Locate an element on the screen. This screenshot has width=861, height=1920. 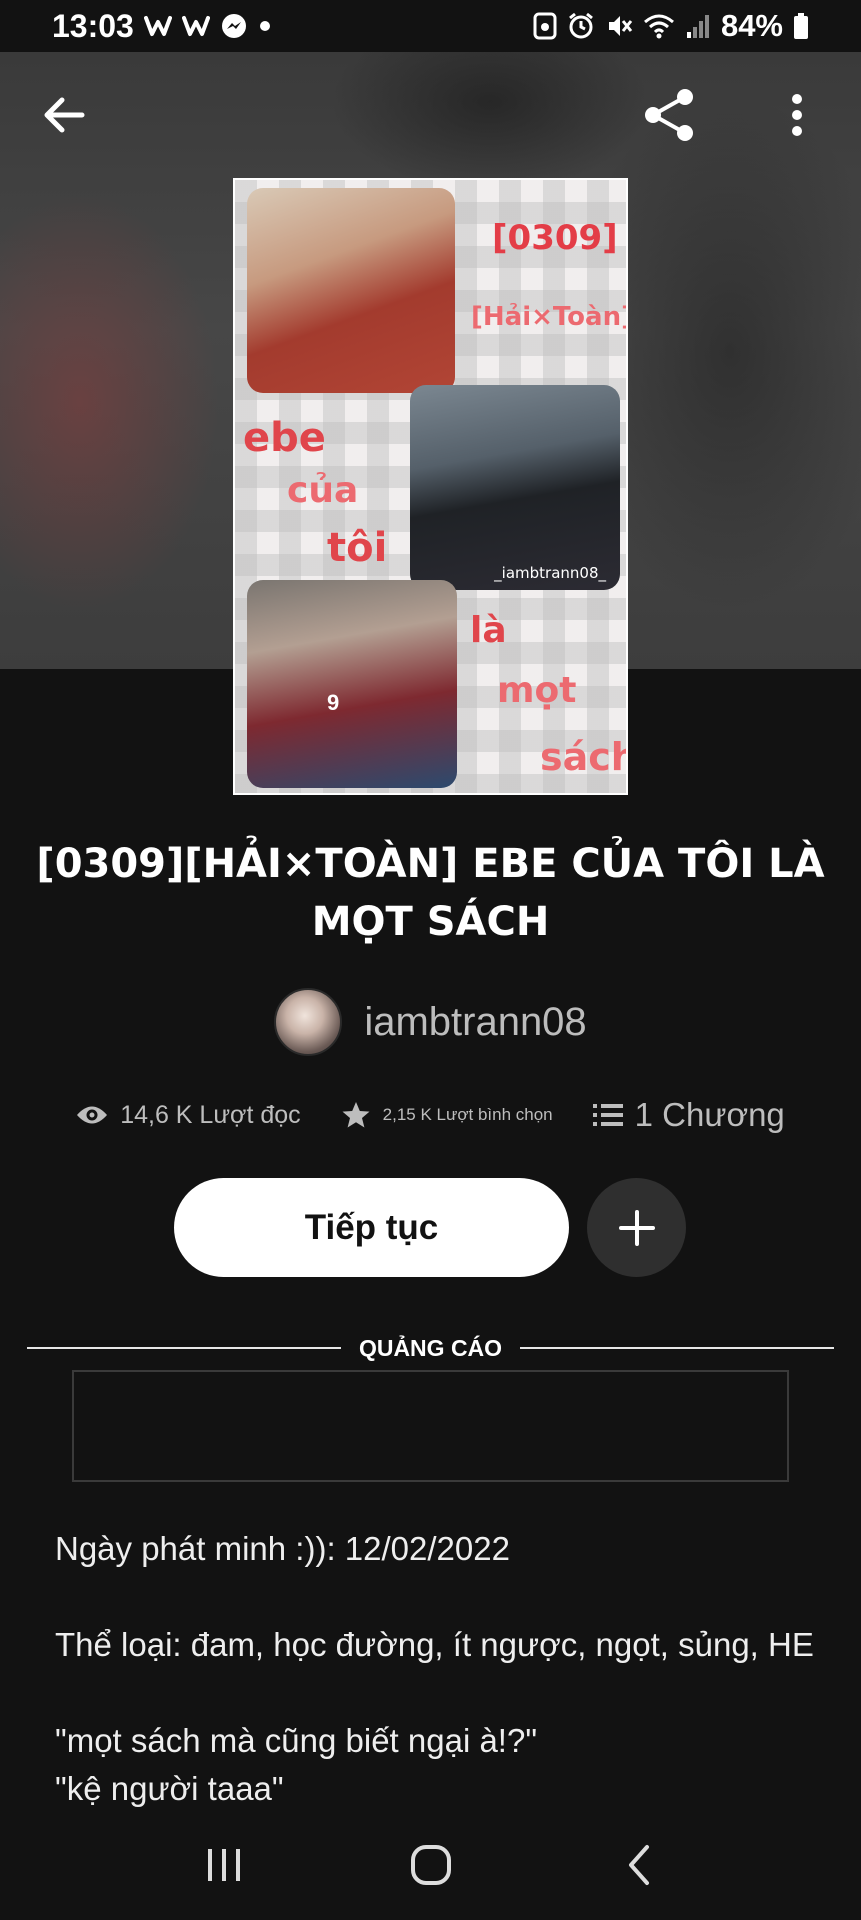
home-icon is located at coordinates (430, 1865).